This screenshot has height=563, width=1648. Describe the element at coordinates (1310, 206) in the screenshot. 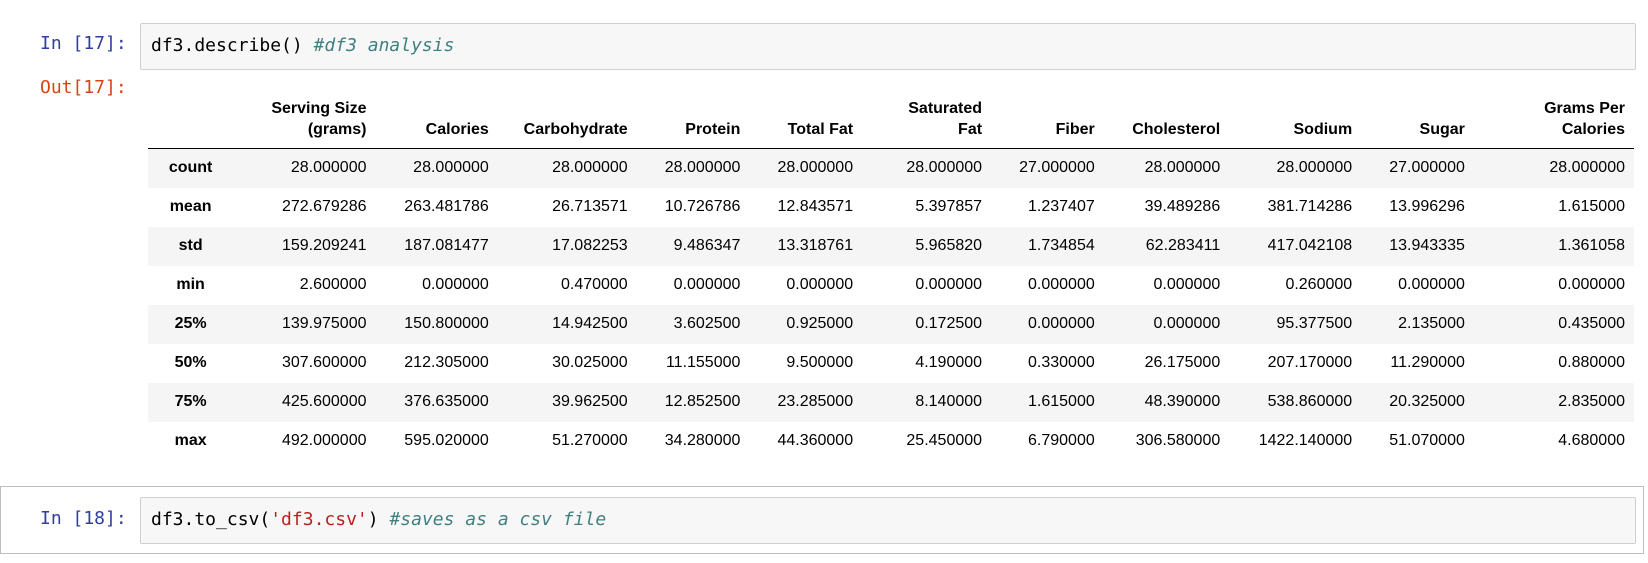

I see `table-cell: 381.714286` at that location.